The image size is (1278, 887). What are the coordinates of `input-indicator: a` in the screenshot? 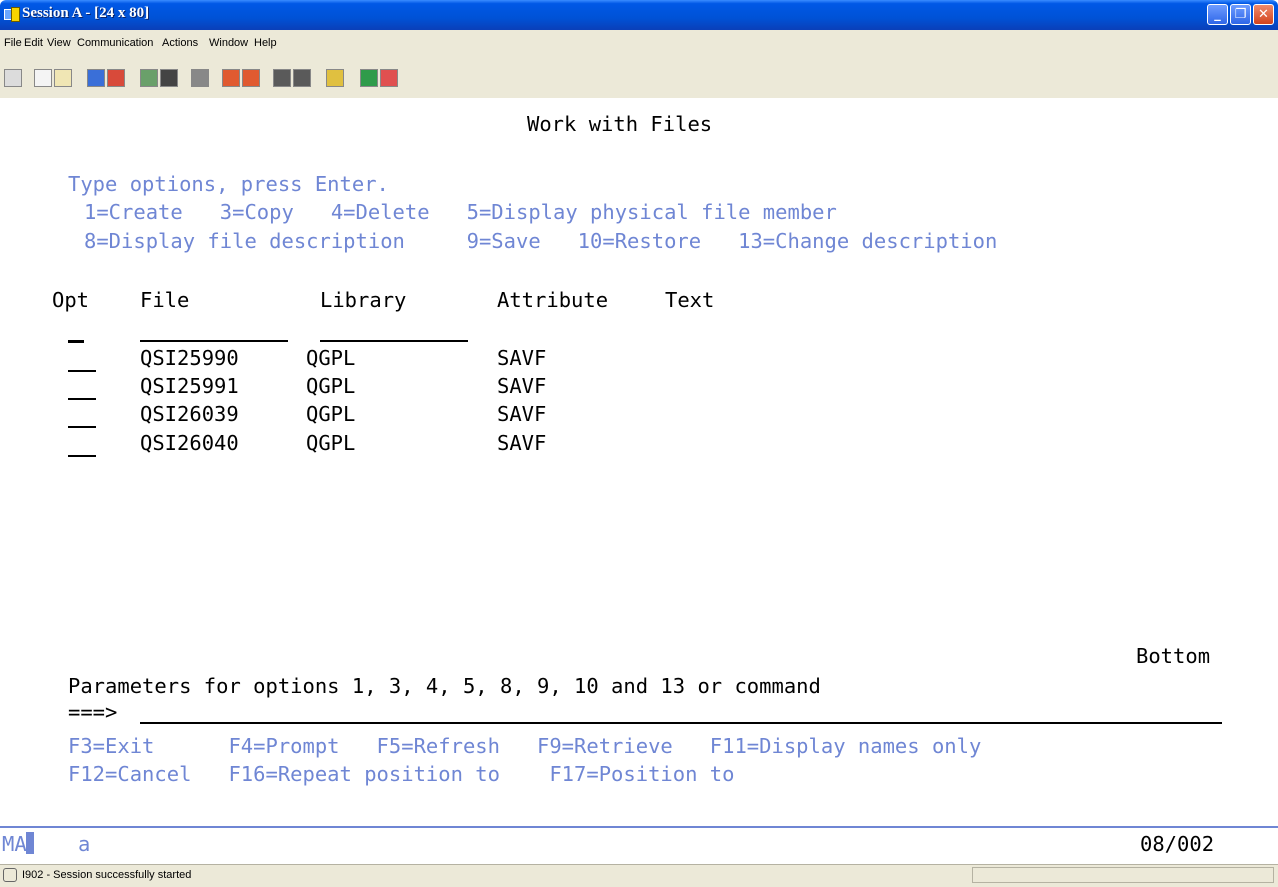 It's located at (84, 844).